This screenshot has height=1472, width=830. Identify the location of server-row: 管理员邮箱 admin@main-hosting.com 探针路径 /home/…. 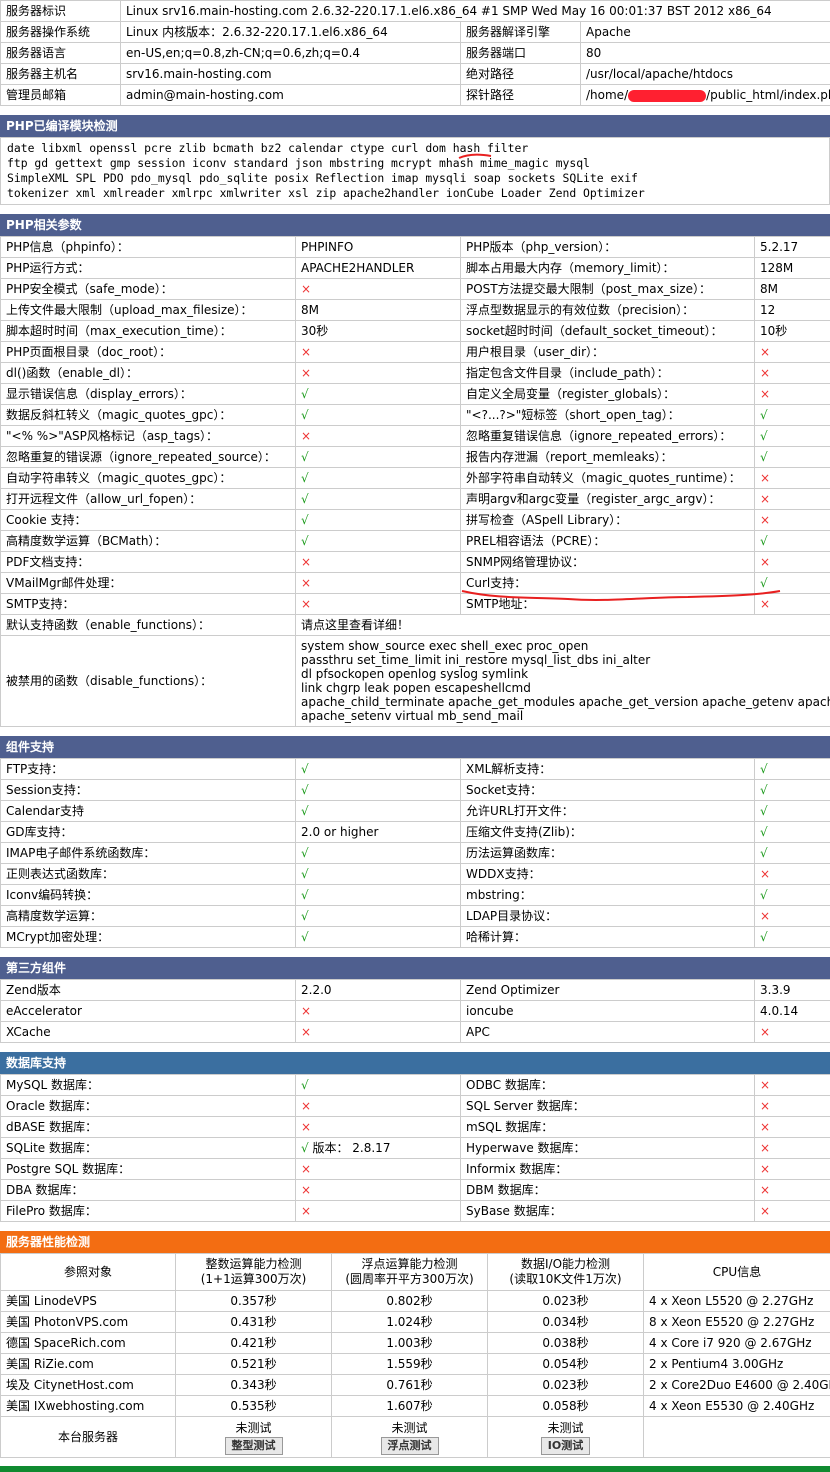
(415, 95).